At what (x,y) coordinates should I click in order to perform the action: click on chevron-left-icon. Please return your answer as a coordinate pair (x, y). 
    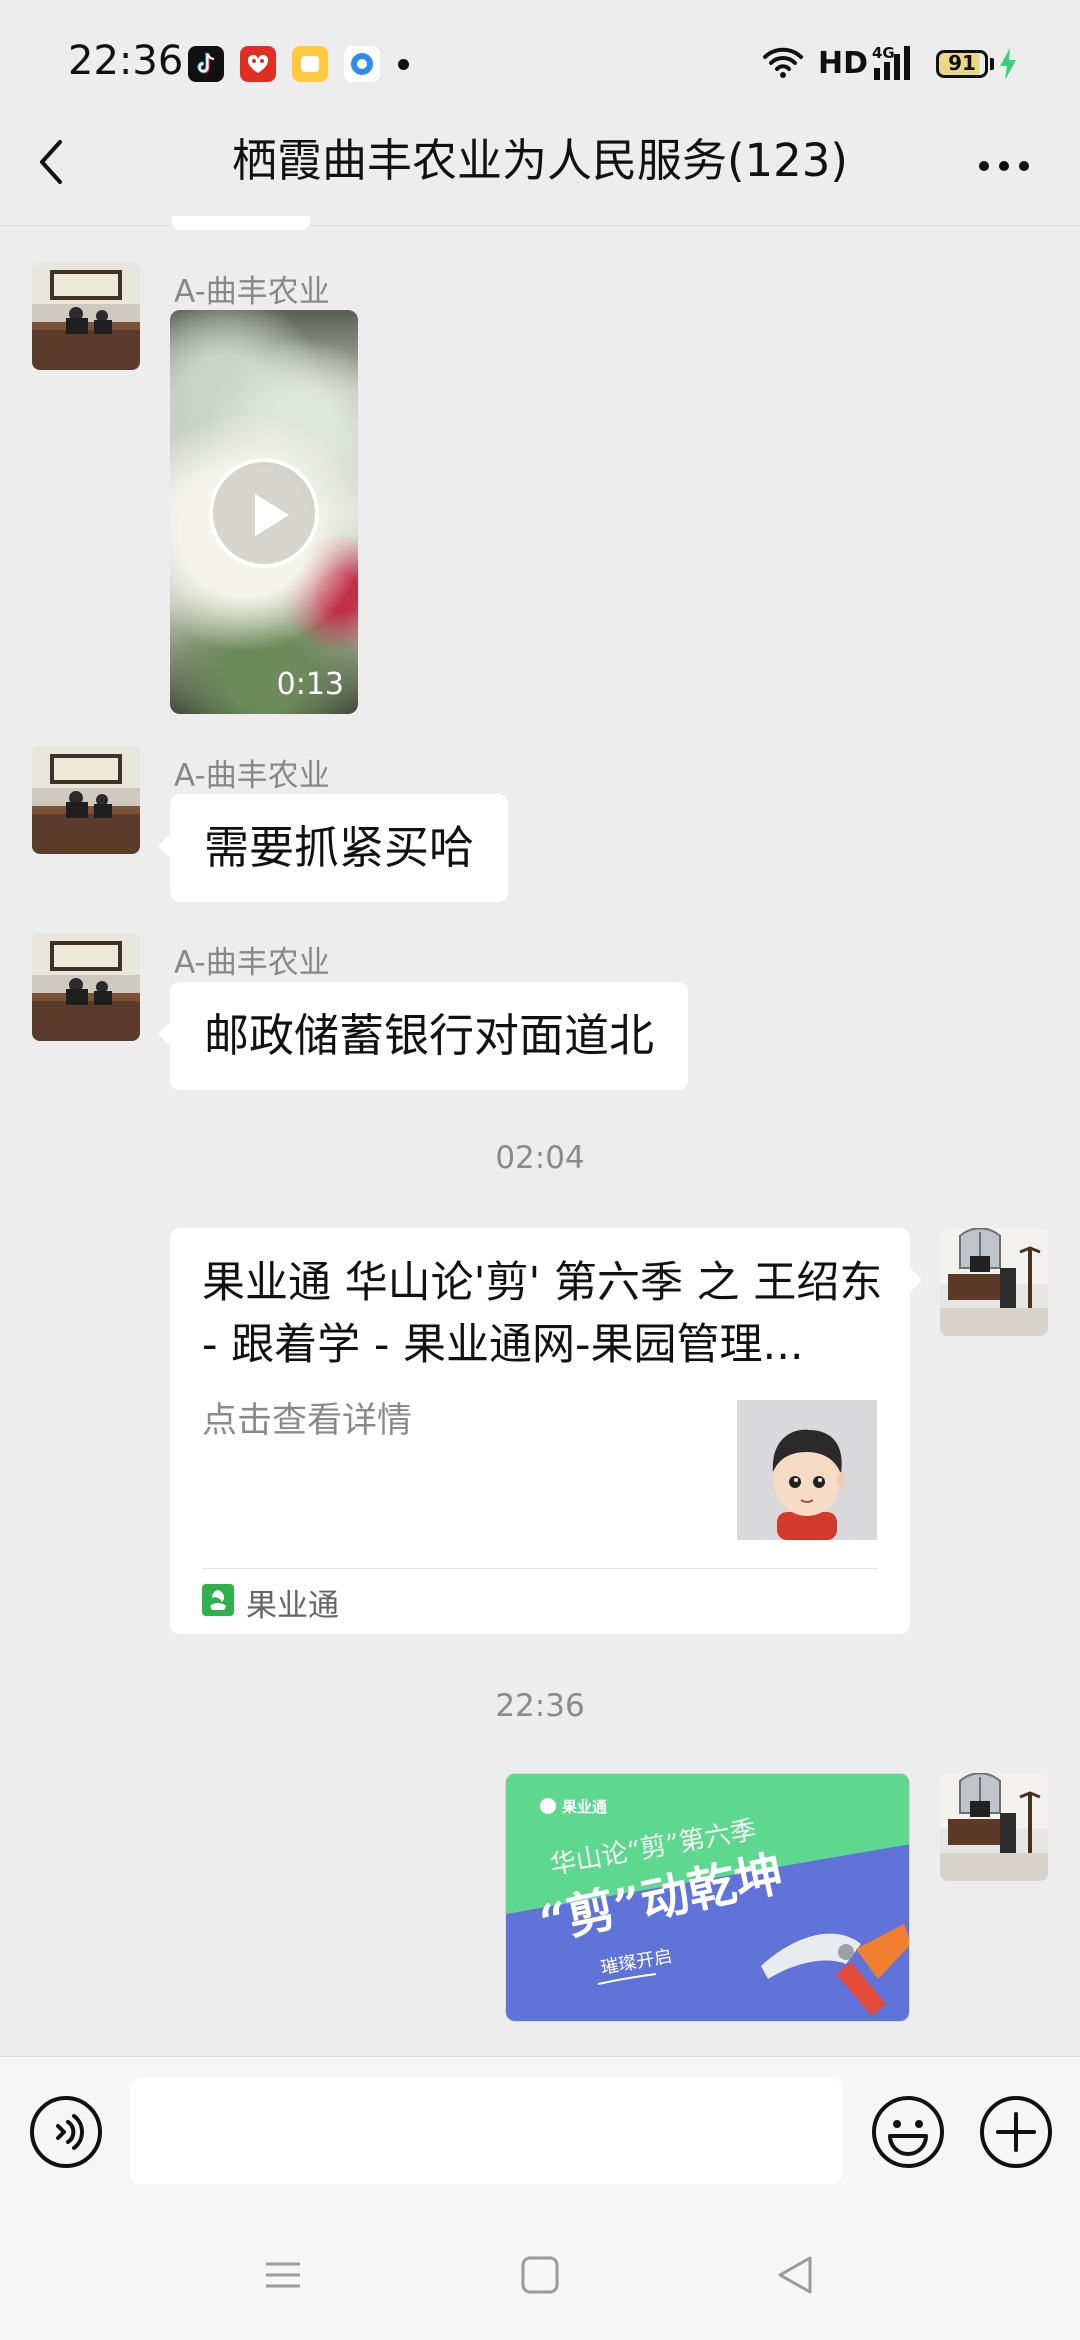
    Looking at the image, I should click on (52, 162).